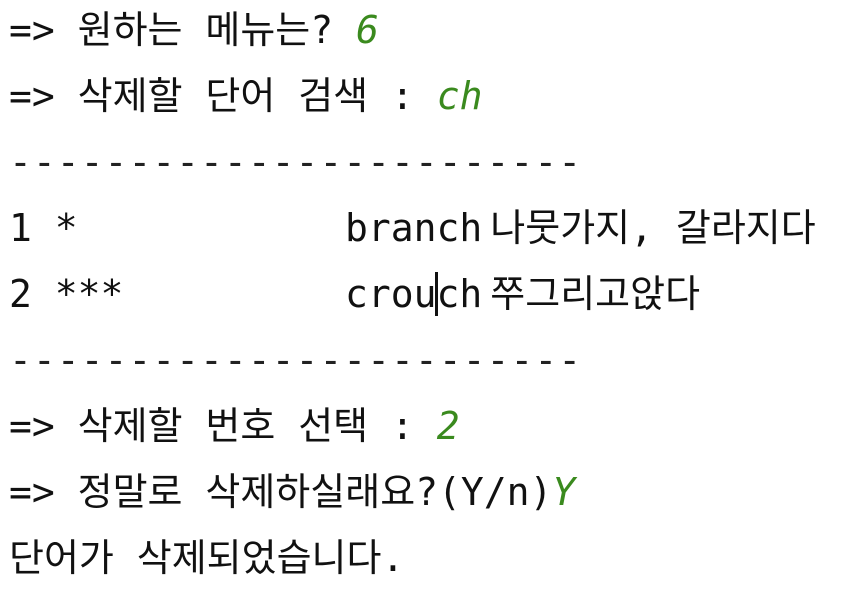 This screenshot has height=600, width=852. What do you see at coordinates (223, 426) in the screenshot?
I see `select-prompt-text: => 삭제할 번호 선택 :` at bounding box center [223, 426].